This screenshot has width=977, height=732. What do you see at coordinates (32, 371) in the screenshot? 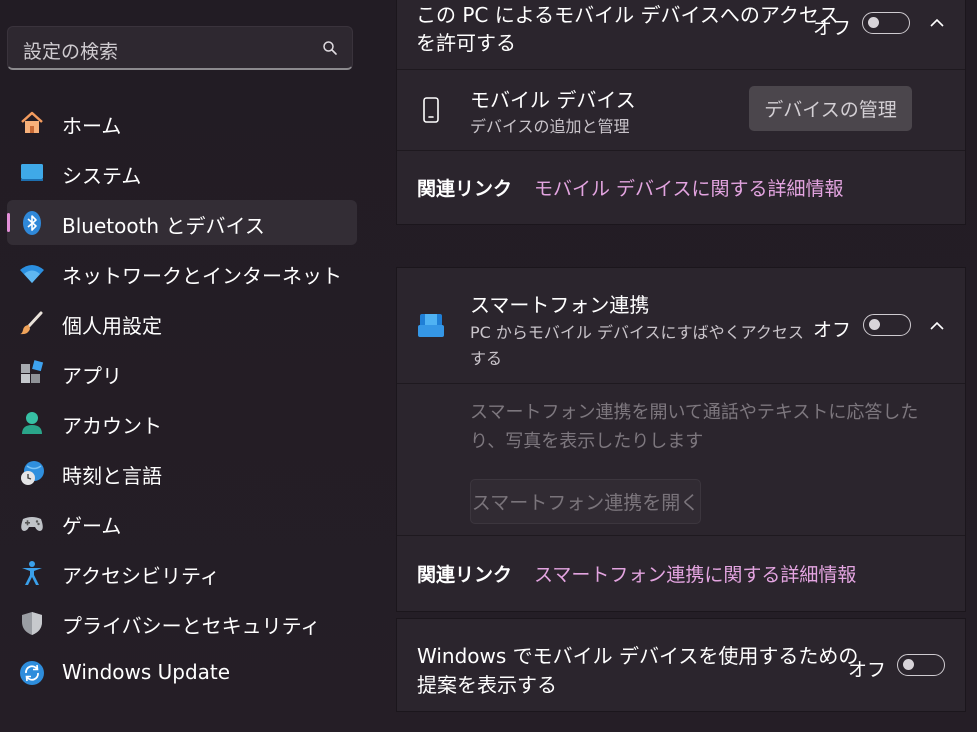
I see `apps-icon` at bounding box center [32, 371].